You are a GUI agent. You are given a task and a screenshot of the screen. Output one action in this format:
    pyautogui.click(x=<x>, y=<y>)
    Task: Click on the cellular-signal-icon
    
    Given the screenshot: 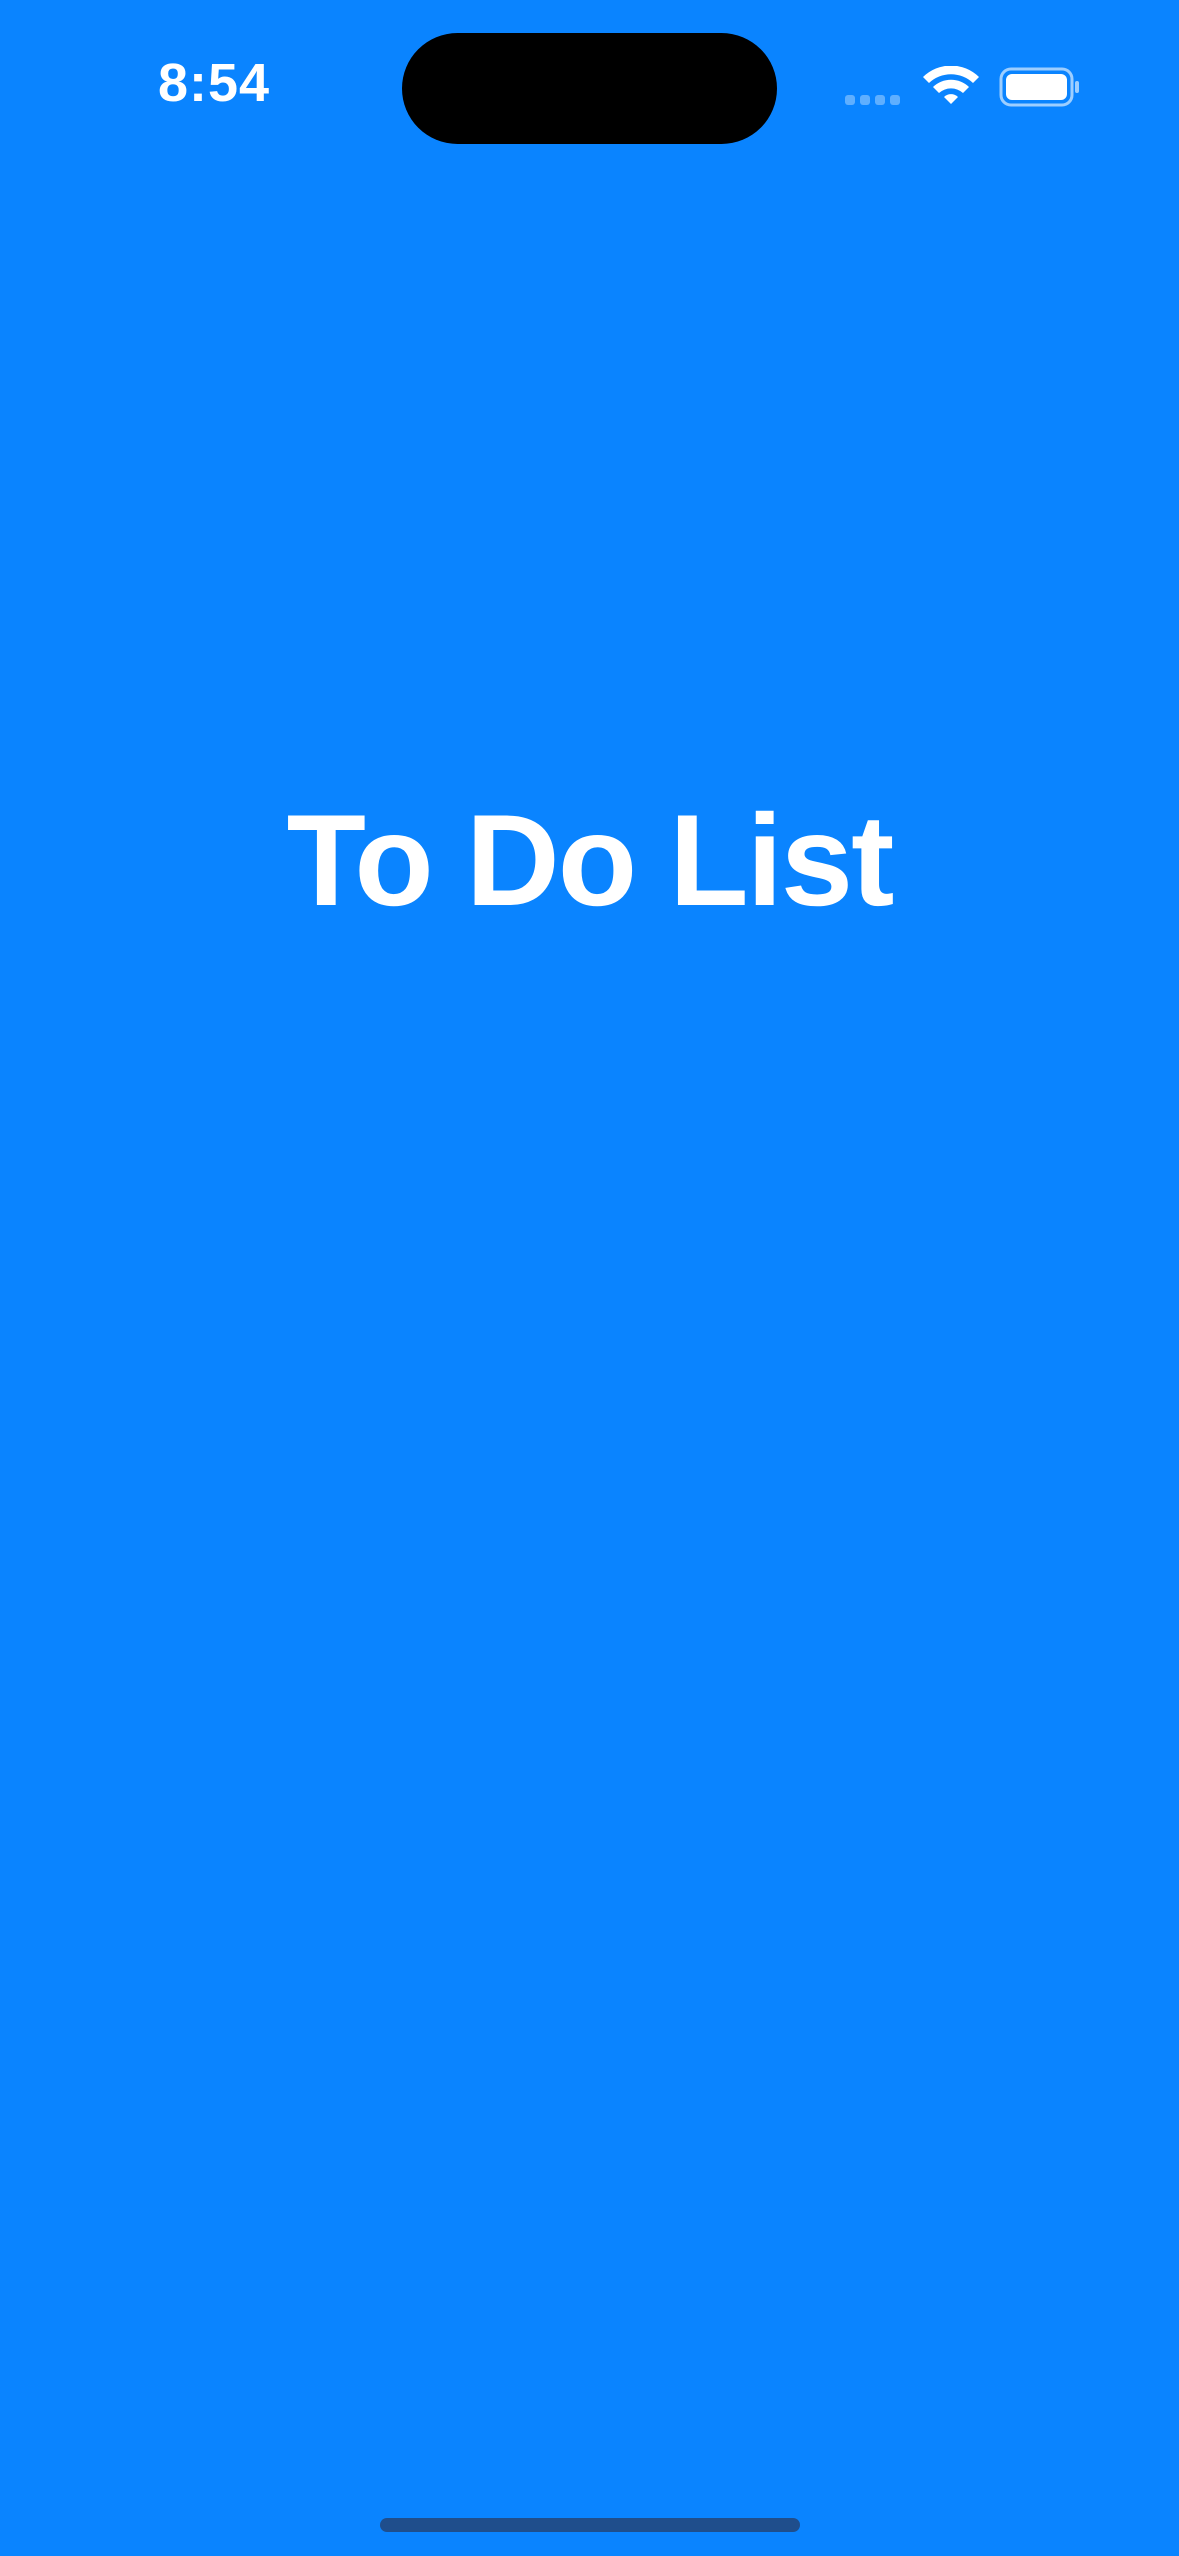 What is the action you would take?
    pyautogui.click(x=875, y=101)
    